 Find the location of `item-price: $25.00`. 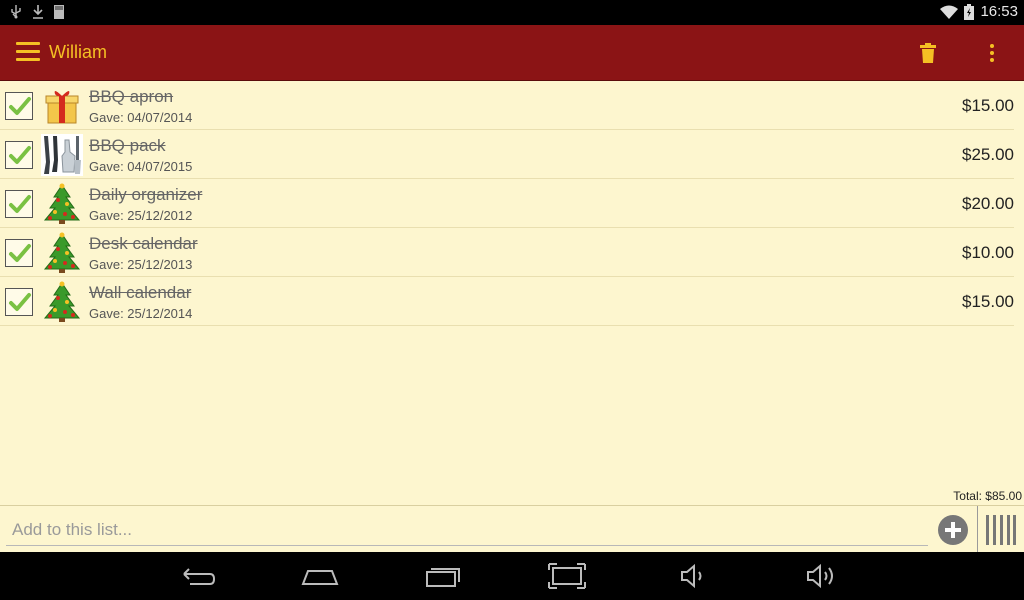

item-price: $25.00 is located at coordinates (988, 154).